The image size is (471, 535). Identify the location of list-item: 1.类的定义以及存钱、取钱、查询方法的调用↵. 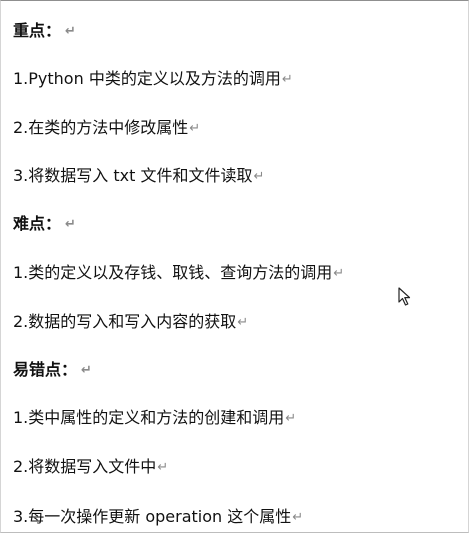
(178, 273).